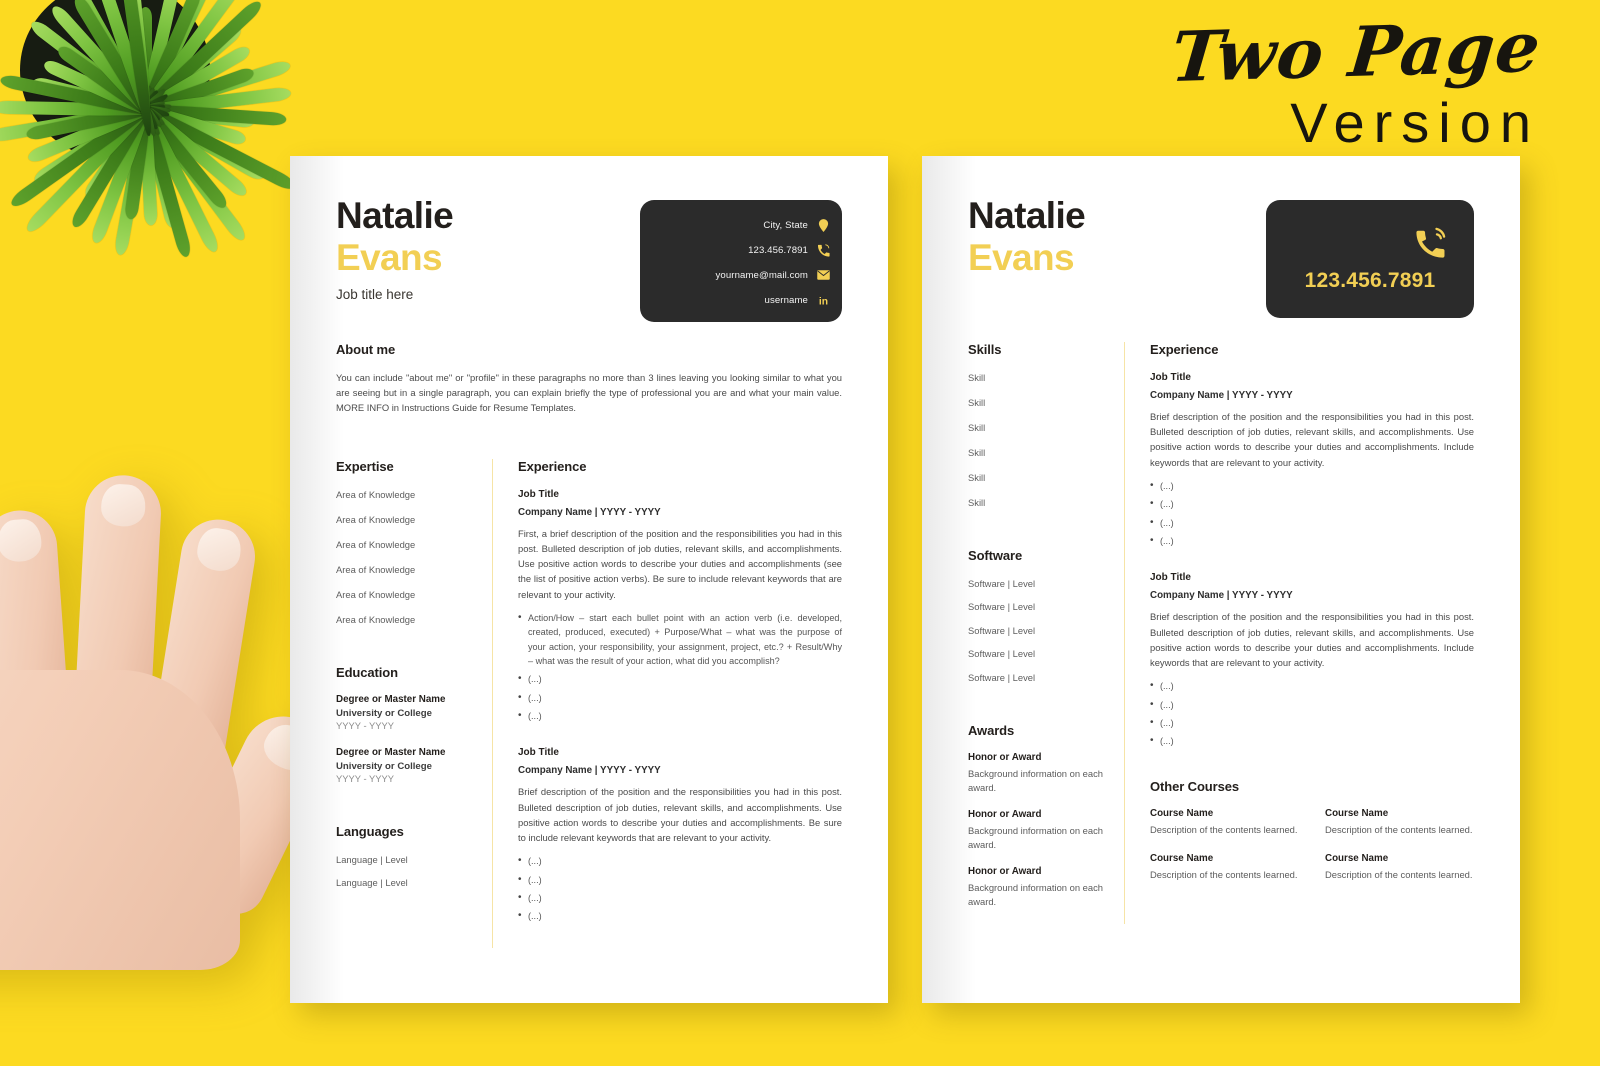 The image size is (1600, 1066). Describe the element at coordinates (1356, 52) in the screenshot. I see `promo-line-1: Two Page` at that location.